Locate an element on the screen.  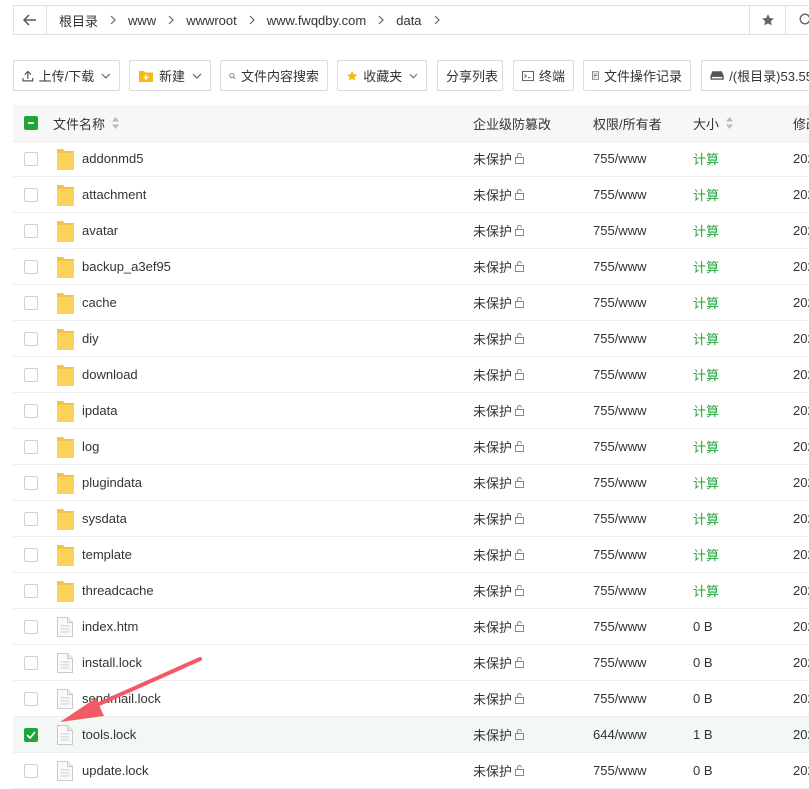
favorite-button is located at coordinates (767, 20).